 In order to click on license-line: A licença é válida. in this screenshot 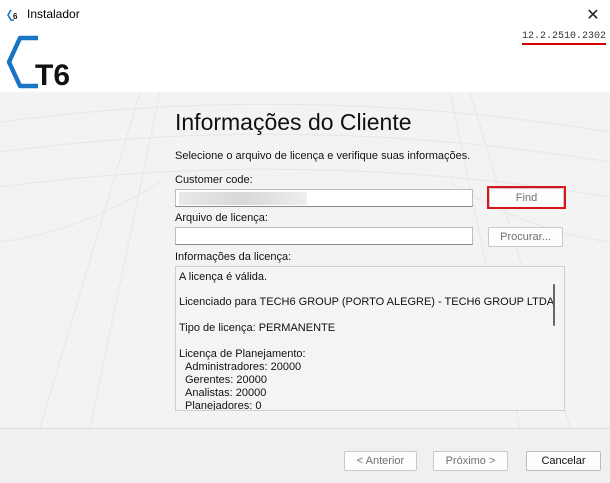, I will do `click(223, 277)`.